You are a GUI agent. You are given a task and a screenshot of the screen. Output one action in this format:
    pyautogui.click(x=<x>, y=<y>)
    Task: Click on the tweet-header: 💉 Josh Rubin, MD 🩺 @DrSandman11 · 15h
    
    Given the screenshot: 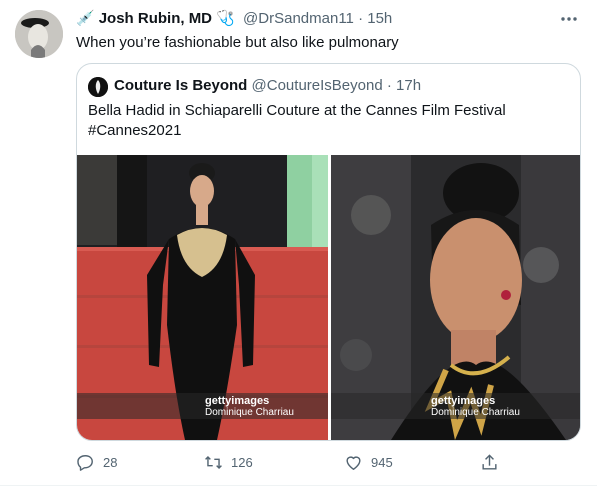 What is the action you would take?
    pyautogui.click(x=326, y=20)
    